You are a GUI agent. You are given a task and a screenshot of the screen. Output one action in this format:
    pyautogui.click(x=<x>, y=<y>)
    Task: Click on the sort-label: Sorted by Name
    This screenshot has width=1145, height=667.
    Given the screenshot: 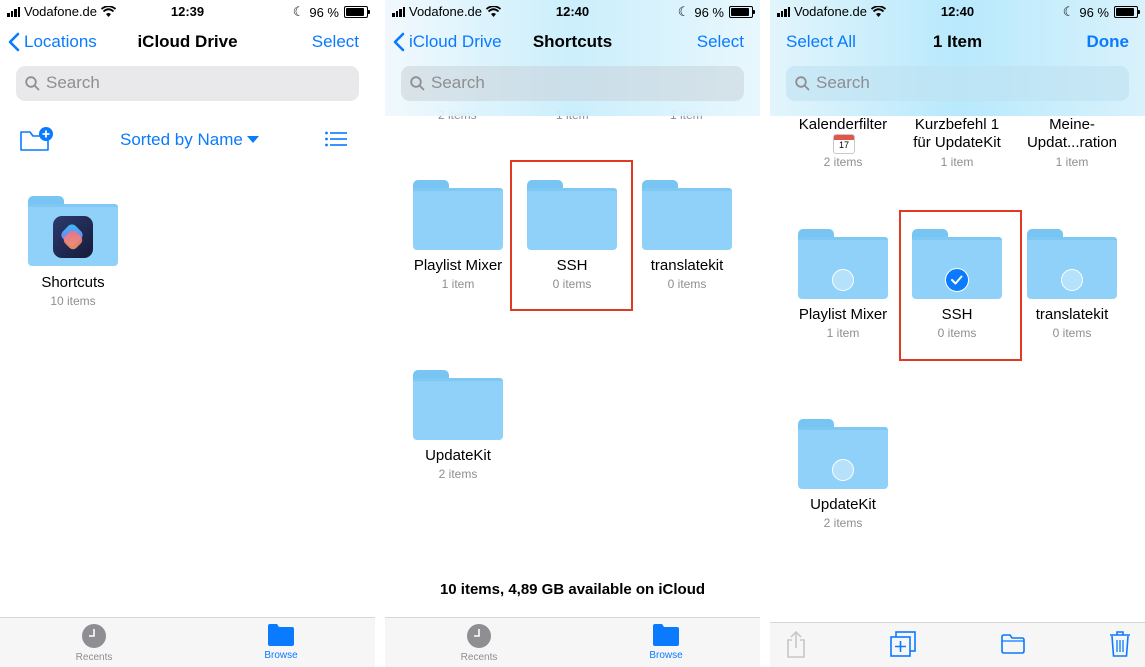 What is the action you would take?
    pyautogui.click(x=181, y=139)
    